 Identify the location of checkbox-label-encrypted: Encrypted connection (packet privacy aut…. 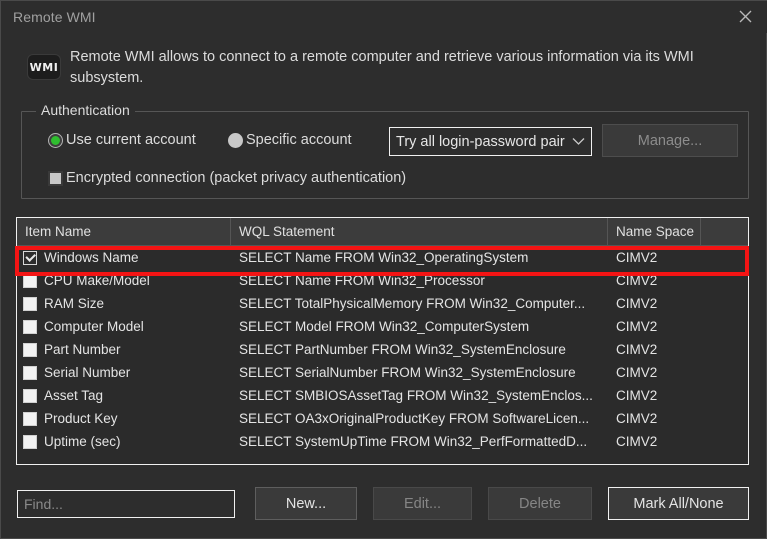
(236, 178).